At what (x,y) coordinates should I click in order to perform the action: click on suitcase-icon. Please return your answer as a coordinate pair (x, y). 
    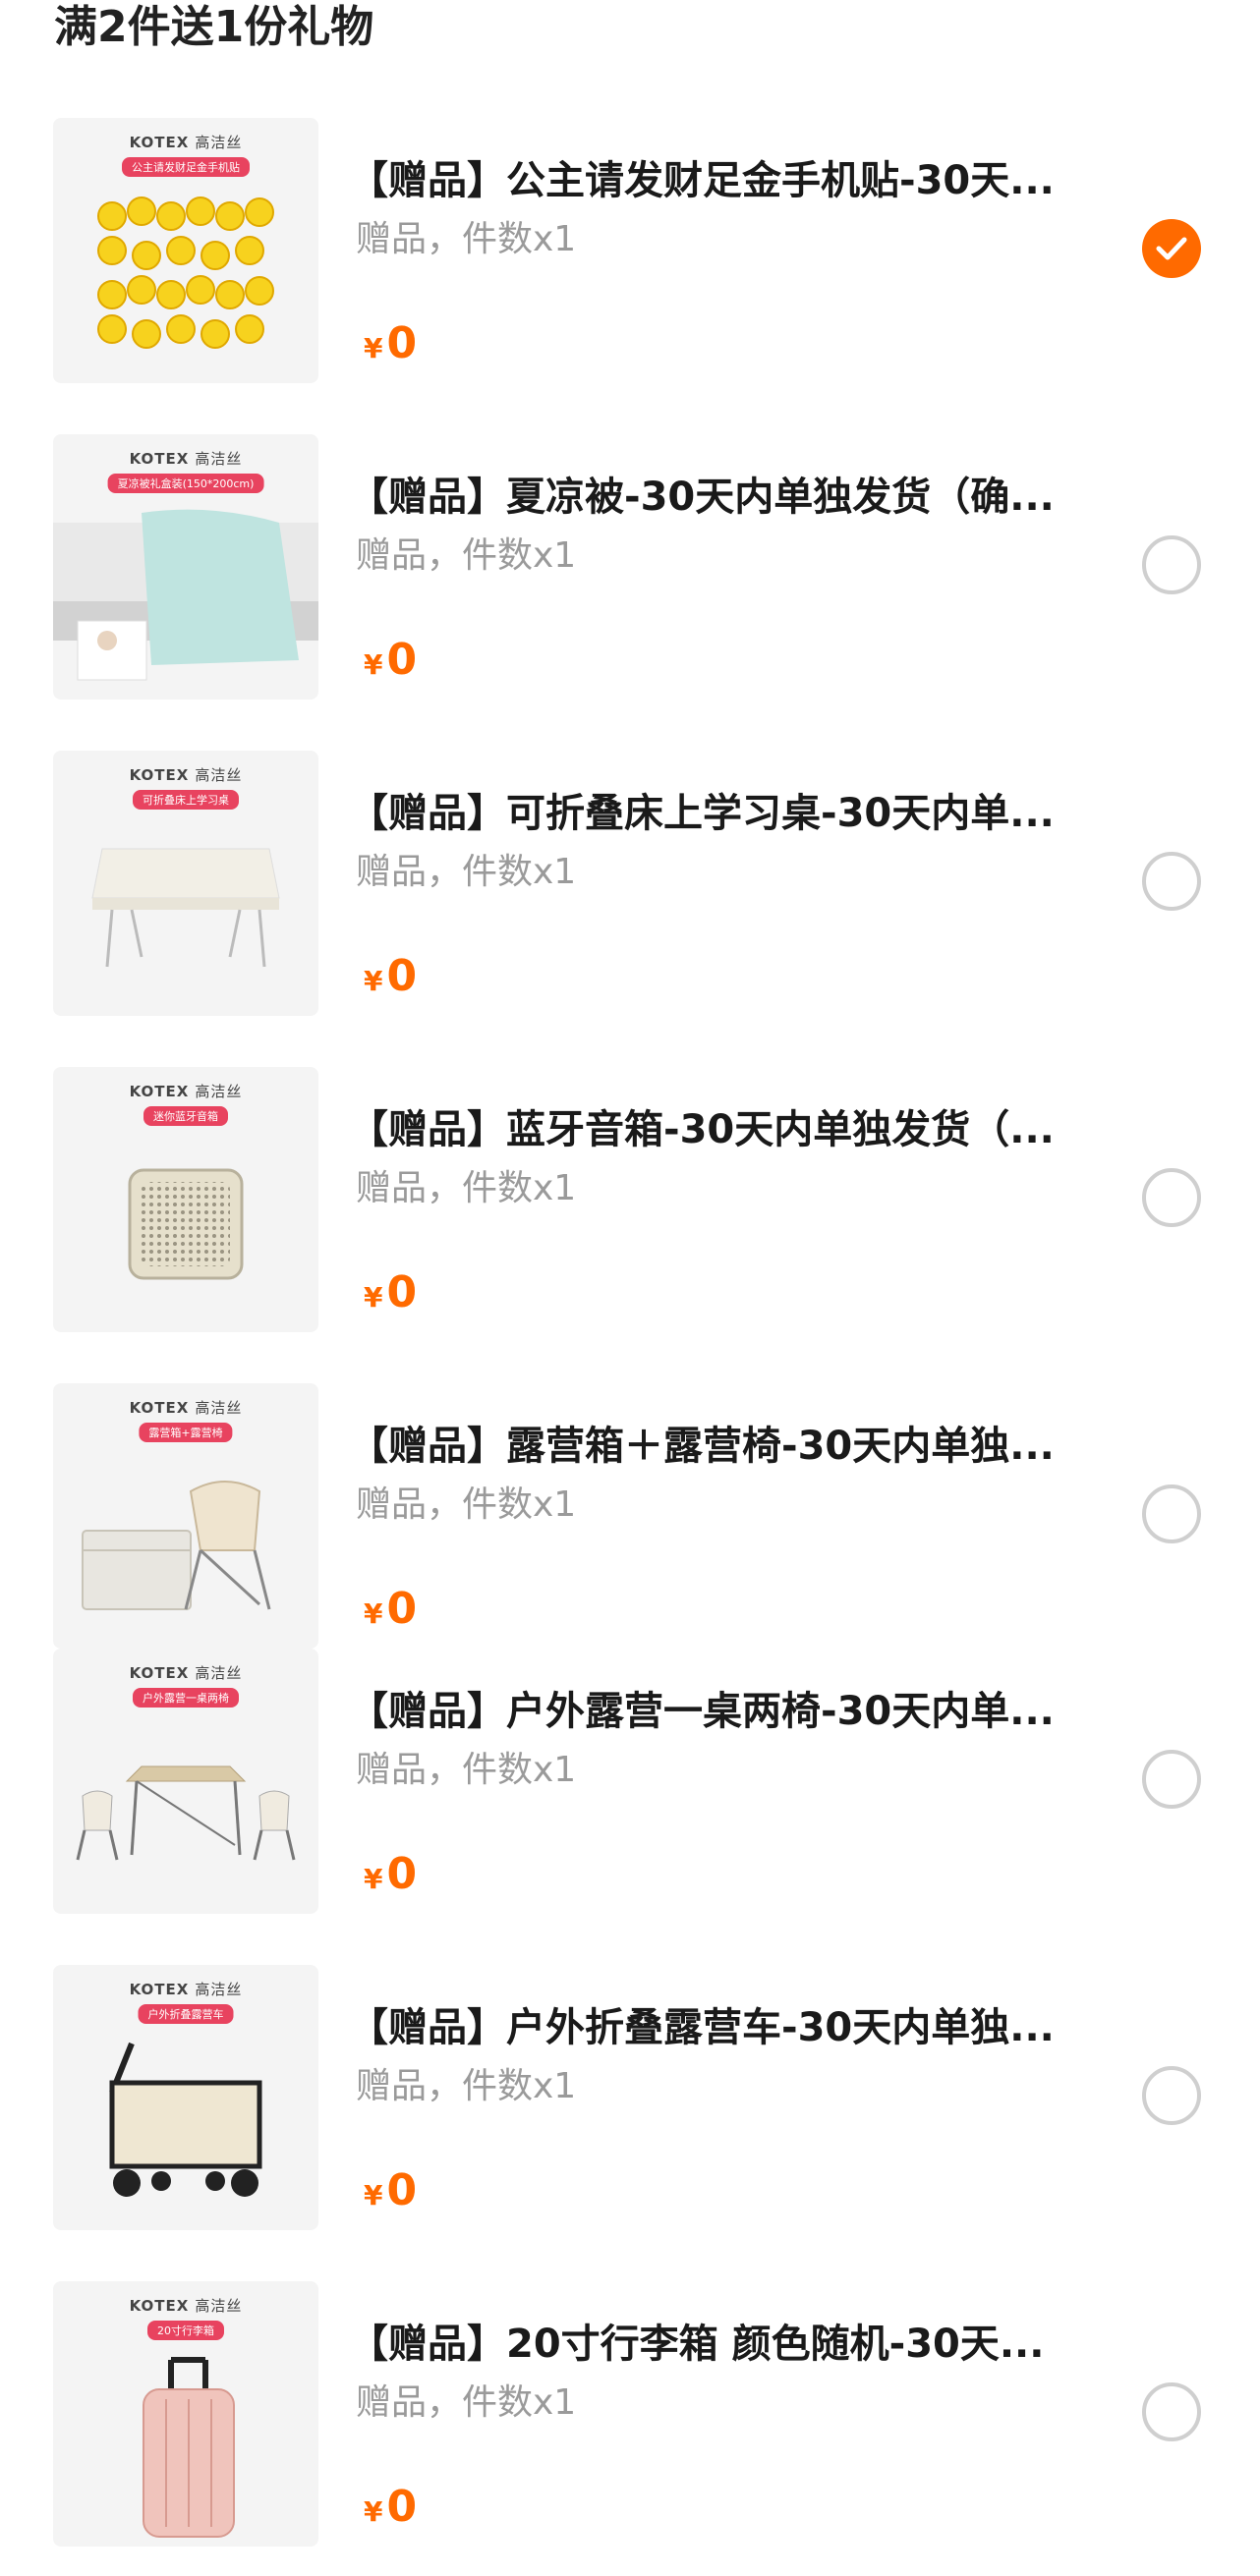
    Looking at the image, I should click on (189, 2447).